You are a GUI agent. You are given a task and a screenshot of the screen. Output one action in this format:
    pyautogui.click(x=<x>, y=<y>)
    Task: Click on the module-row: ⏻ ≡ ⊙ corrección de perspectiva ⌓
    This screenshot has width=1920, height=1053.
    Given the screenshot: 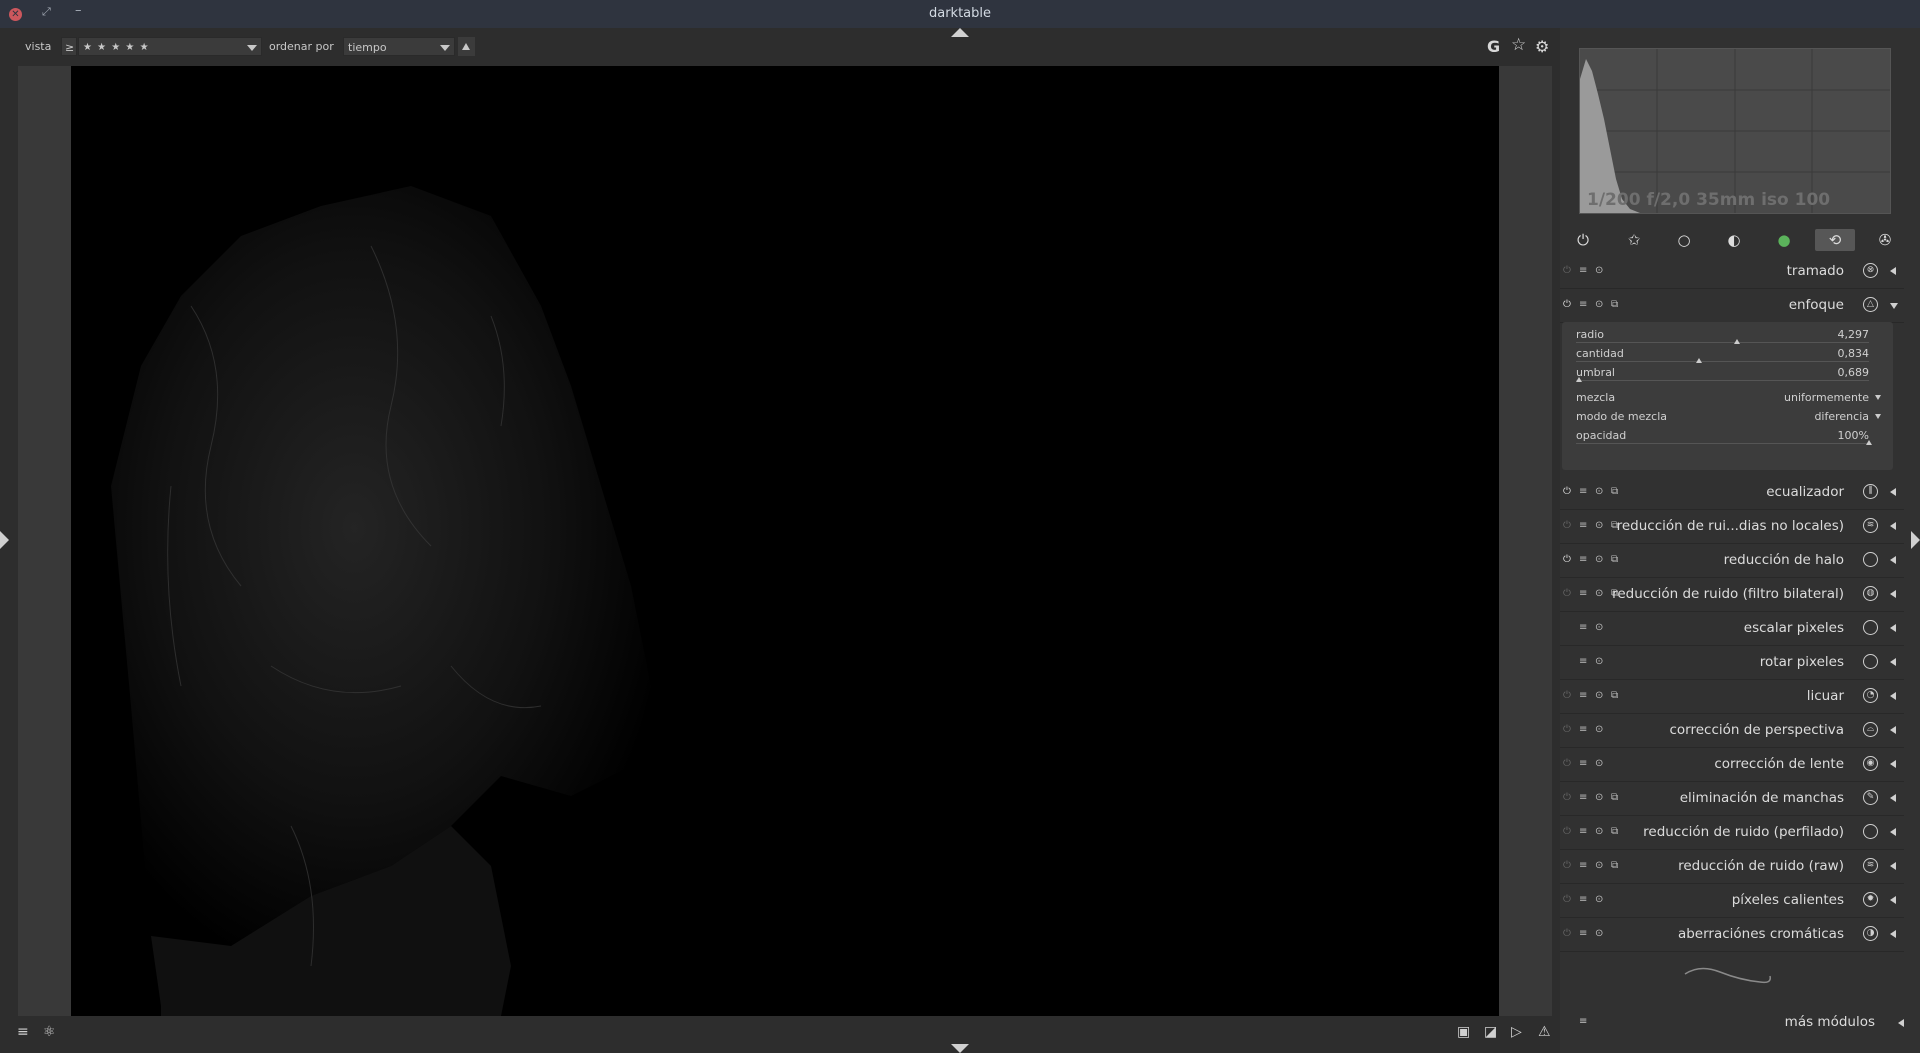 What is the action you would take?
    pyautogui.click(x=1732, y=731)
    